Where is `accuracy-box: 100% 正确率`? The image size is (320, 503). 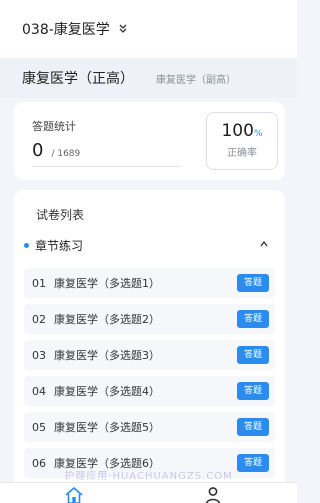 accuracy-box: 100% 正确率 is located at coordinates (242, 141).